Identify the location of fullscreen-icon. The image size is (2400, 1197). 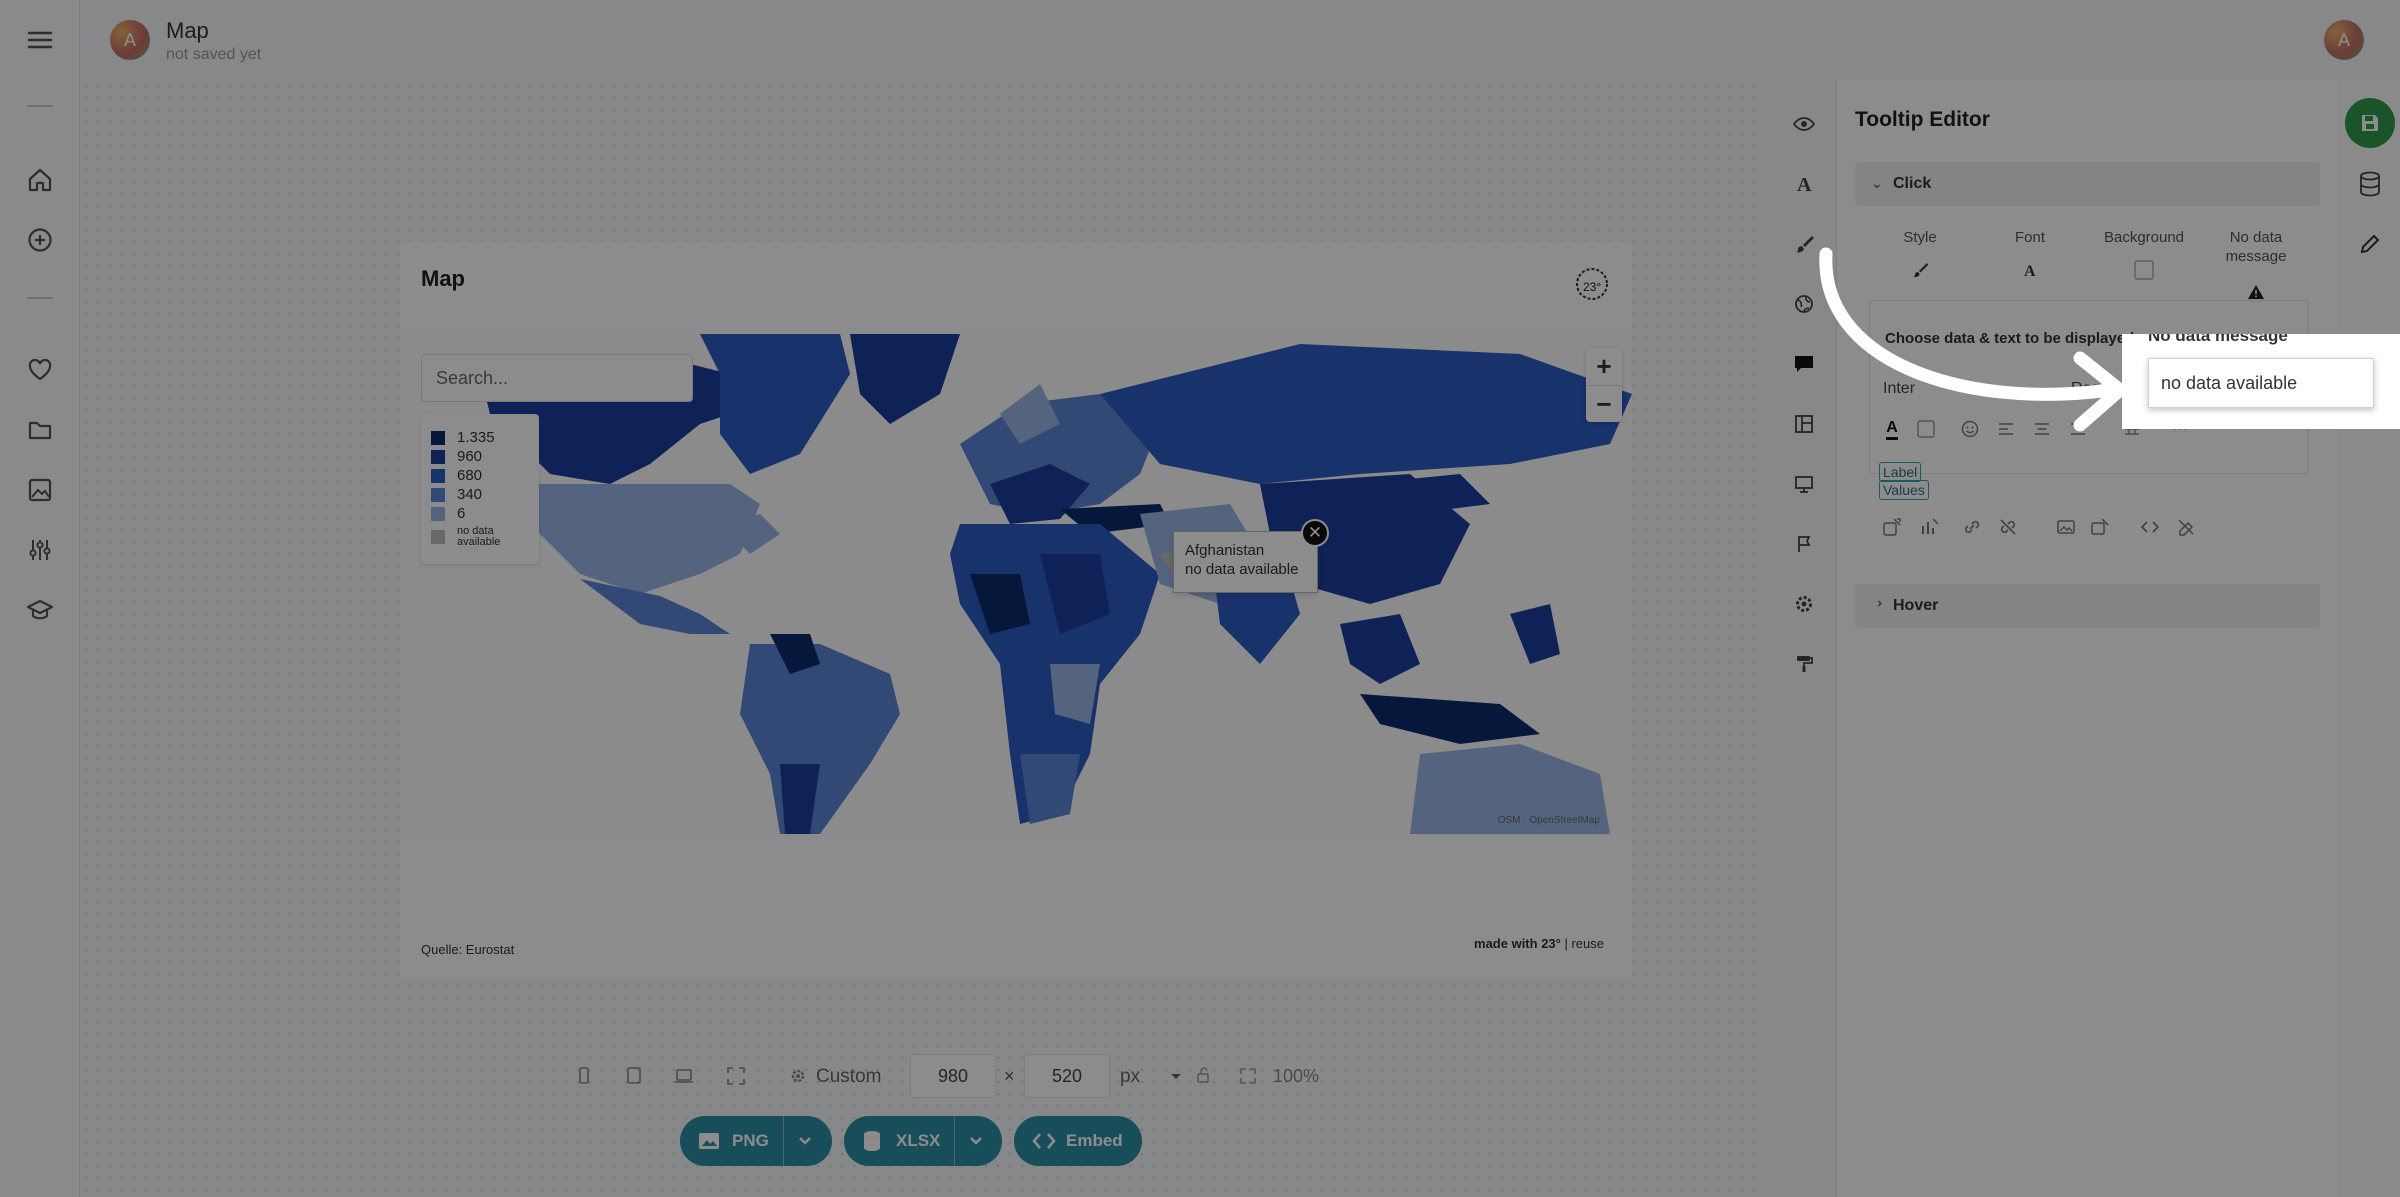
(736, 1076).